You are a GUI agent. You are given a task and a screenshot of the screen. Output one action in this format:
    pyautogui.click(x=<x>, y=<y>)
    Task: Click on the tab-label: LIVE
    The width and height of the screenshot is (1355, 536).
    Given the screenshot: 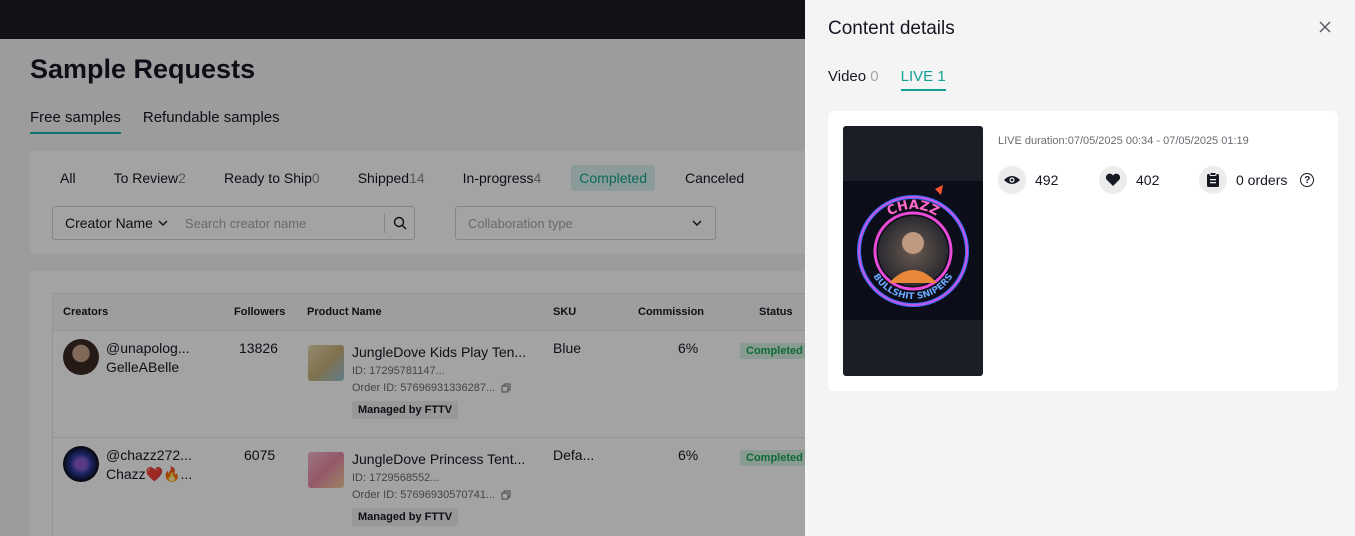 What is the action you would take?
    pyautogui.click(x=917, y=76)
    